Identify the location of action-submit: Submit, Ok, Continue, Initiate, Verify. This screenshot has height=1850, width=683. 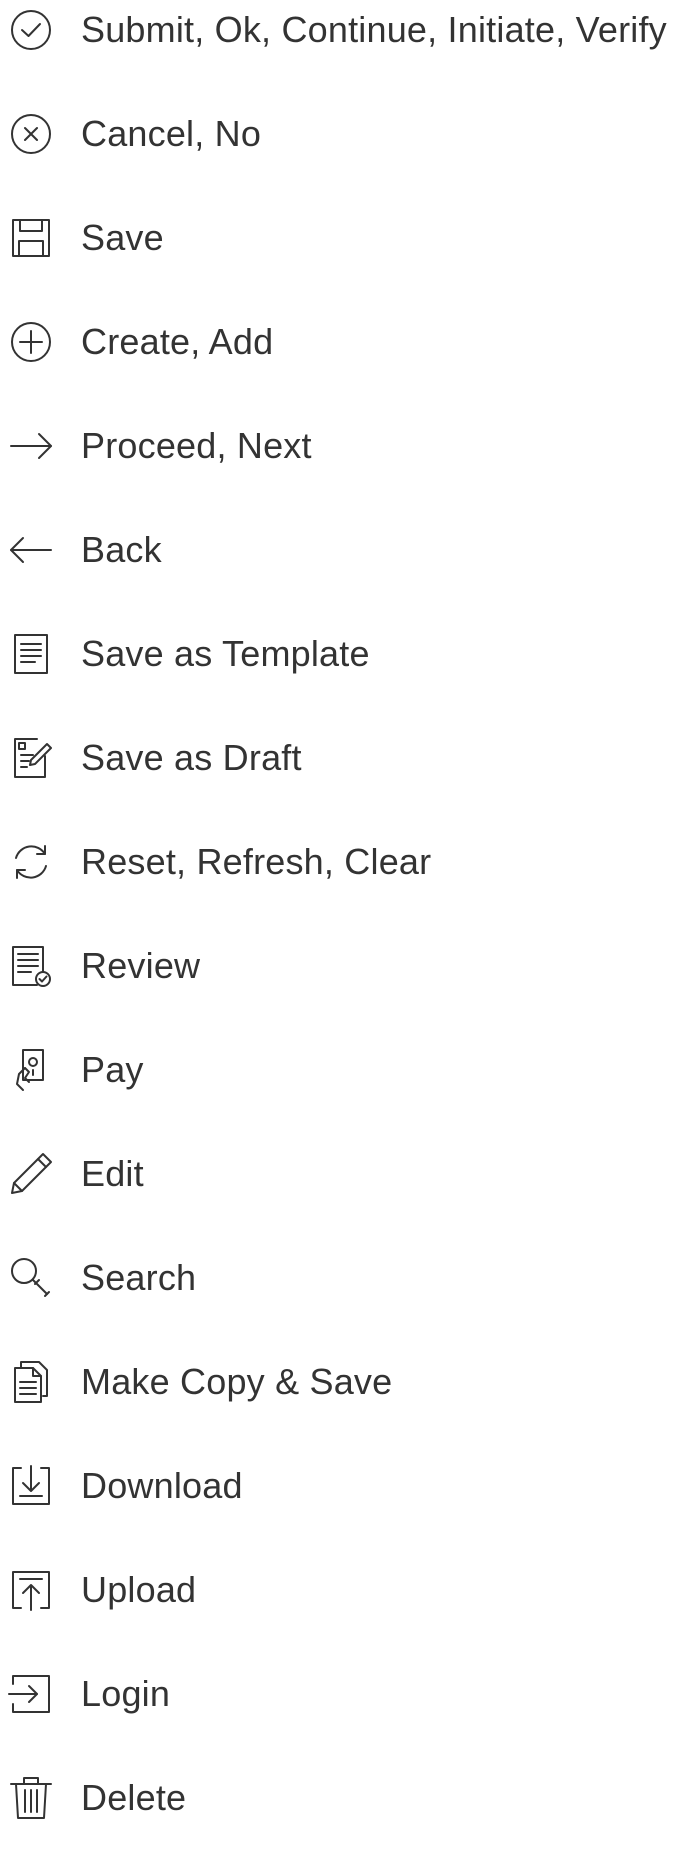
(341, 41).